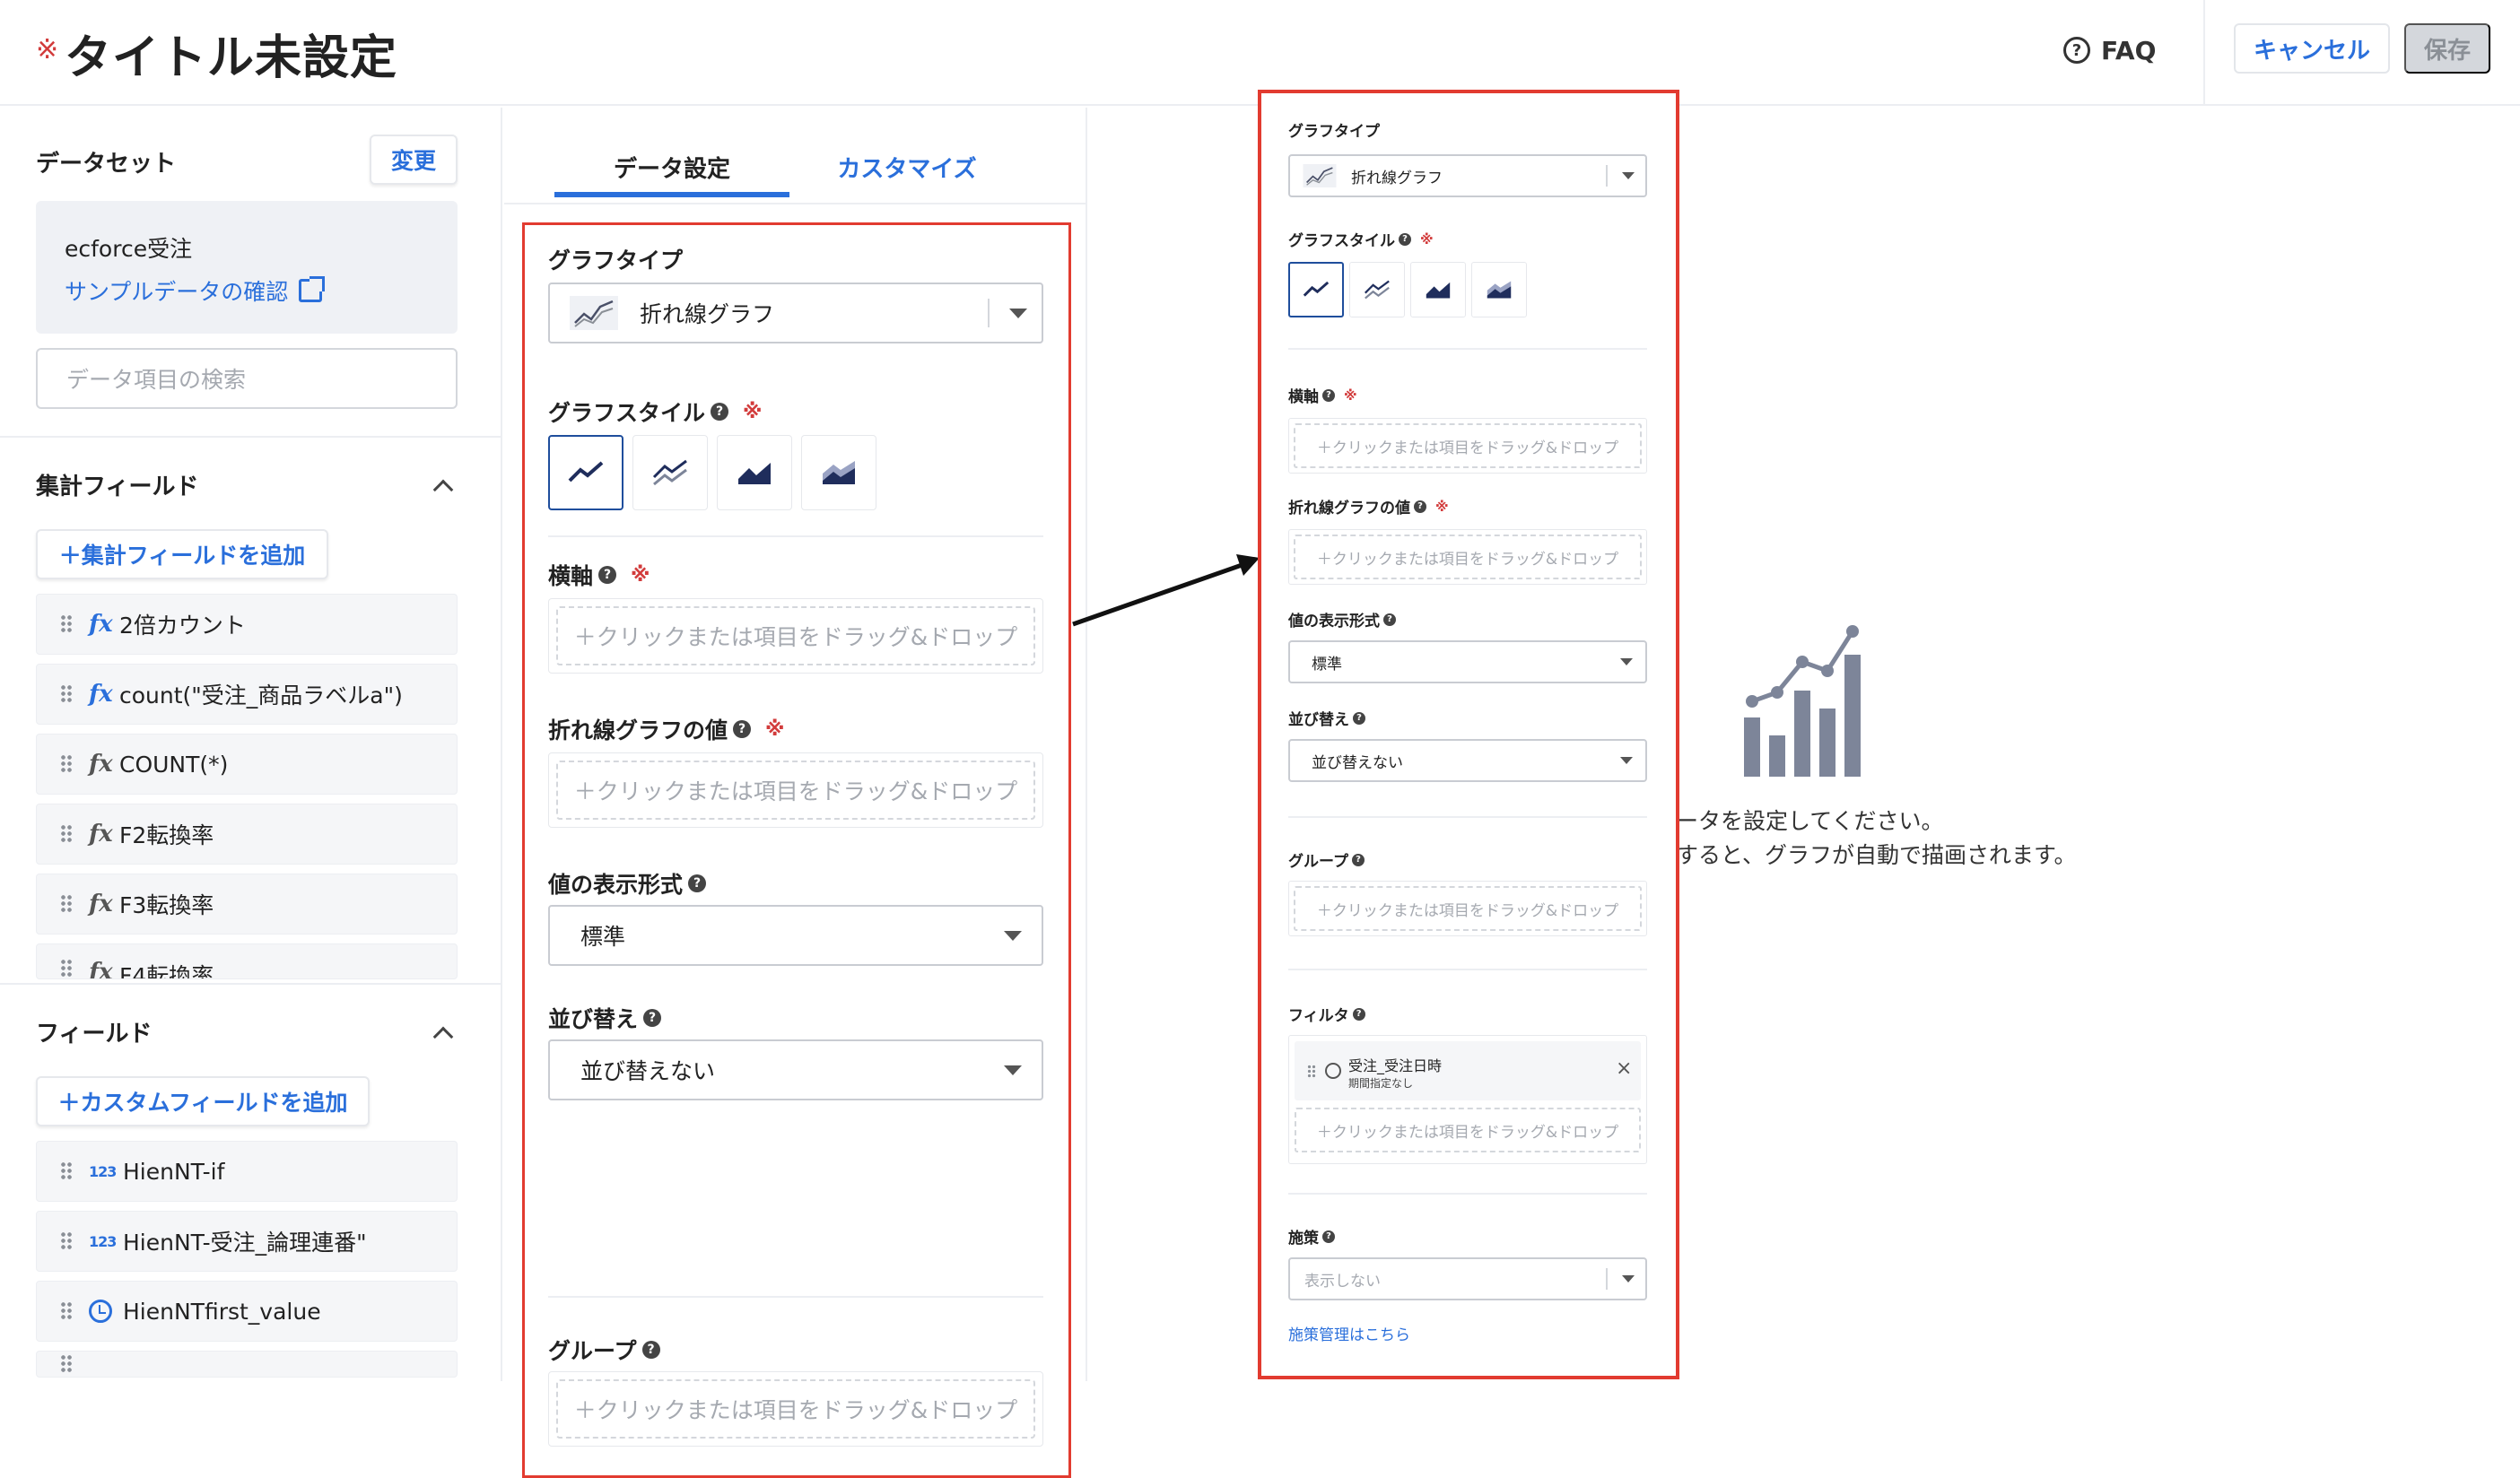 Image resolution: width=2520 pixels, height=1478 pixels. I want to click on dataset-heading: データセット, so click(106, 164).